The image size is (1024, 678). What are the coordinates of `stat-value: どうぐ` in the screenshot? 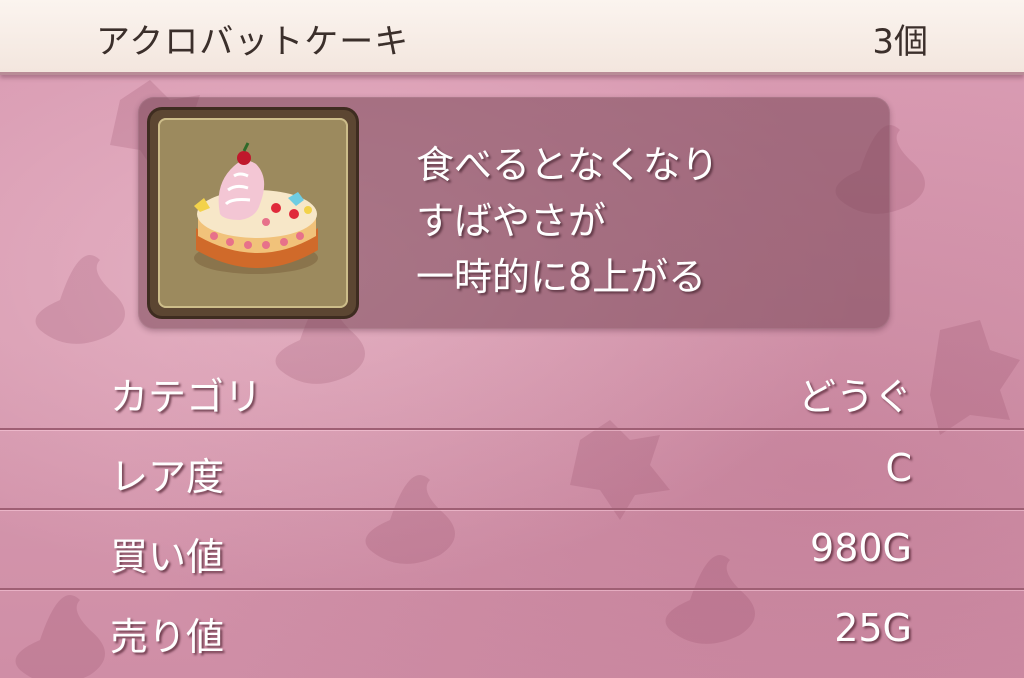 It's located at (854, 397).